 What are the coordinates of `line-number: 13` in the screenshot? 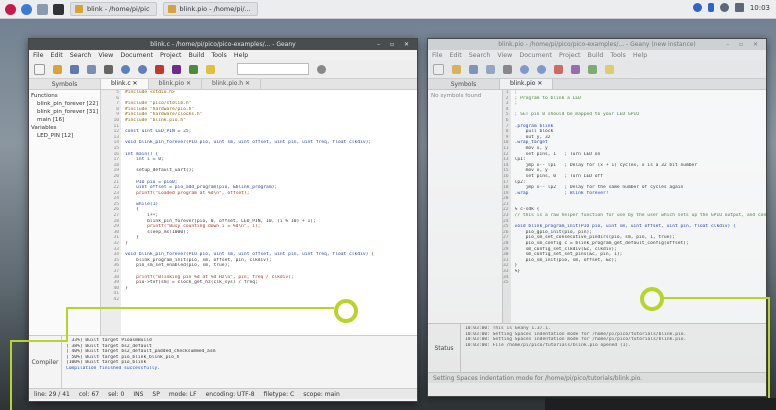 It's located at (506, 160).